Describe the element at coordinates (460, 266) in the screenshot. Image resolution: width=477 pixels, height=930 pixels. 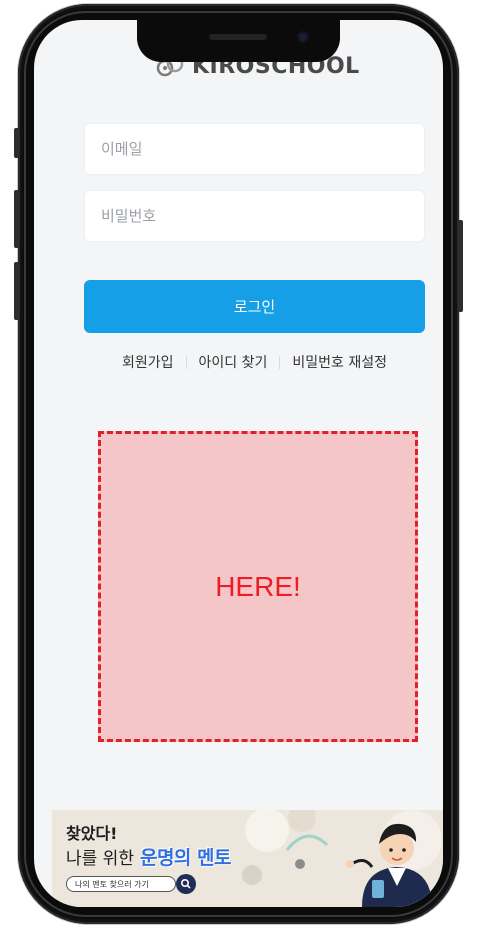
I see `power-button` at that location.